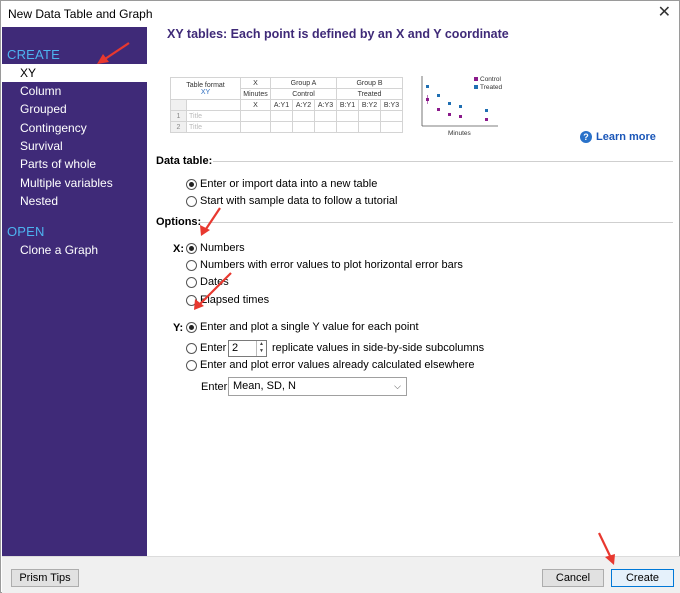 This screenshot has width=680, height=593. Describe the element at coordinates (235, 300) in the screenshot. I see `radio-label: Elapsed times` at that location.